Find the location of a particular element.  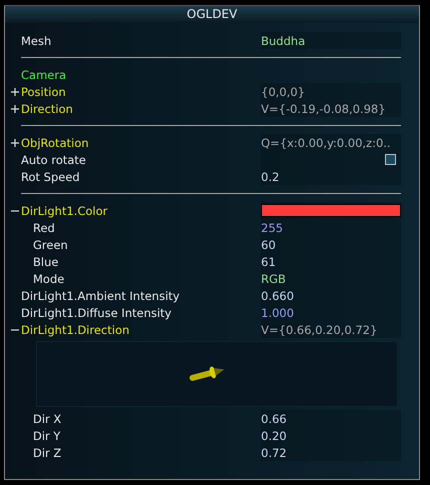

property-label: Blue is located at coordinates (45, 261).